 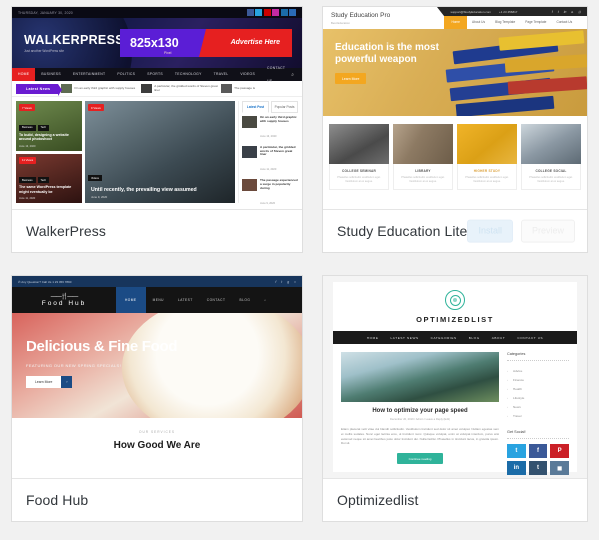 I want to click on youtube-icon, so click(x=267, y=12).